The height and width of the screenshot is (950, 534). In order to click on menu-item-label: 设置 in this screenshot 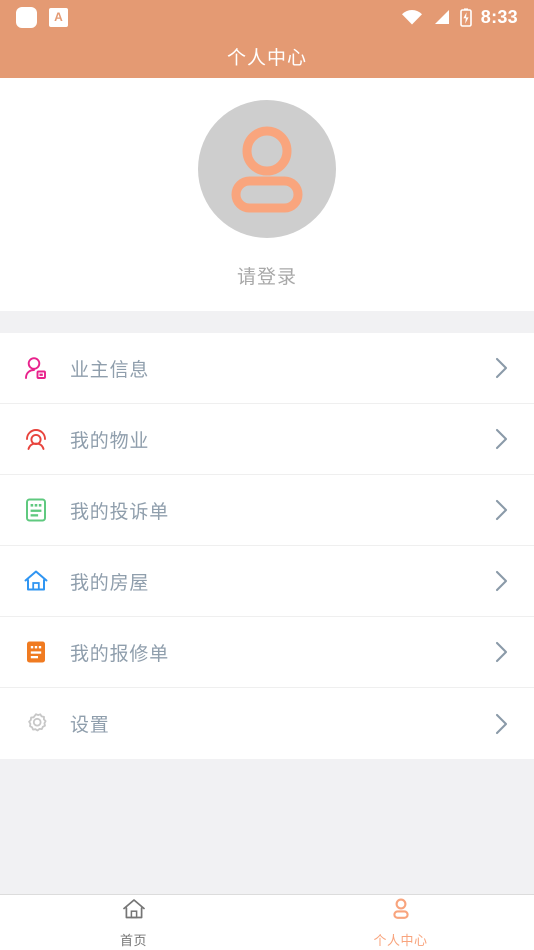, I will do `click(90, 725)`.